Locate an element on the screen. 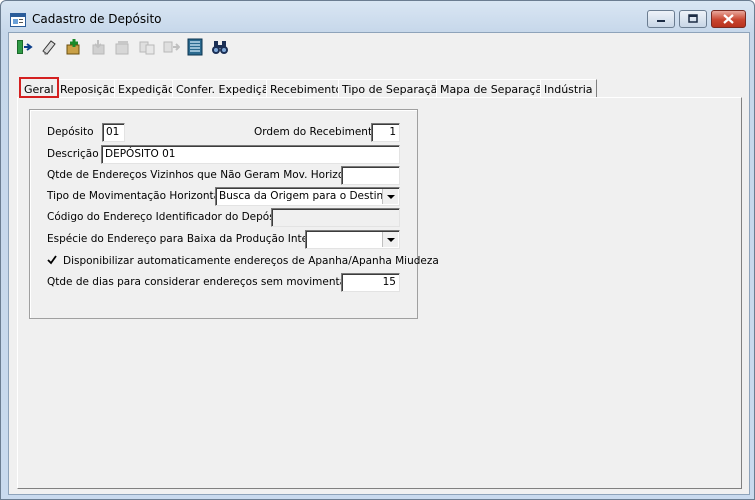  deposito-label: Depósito is located at coordinates (70, 132).